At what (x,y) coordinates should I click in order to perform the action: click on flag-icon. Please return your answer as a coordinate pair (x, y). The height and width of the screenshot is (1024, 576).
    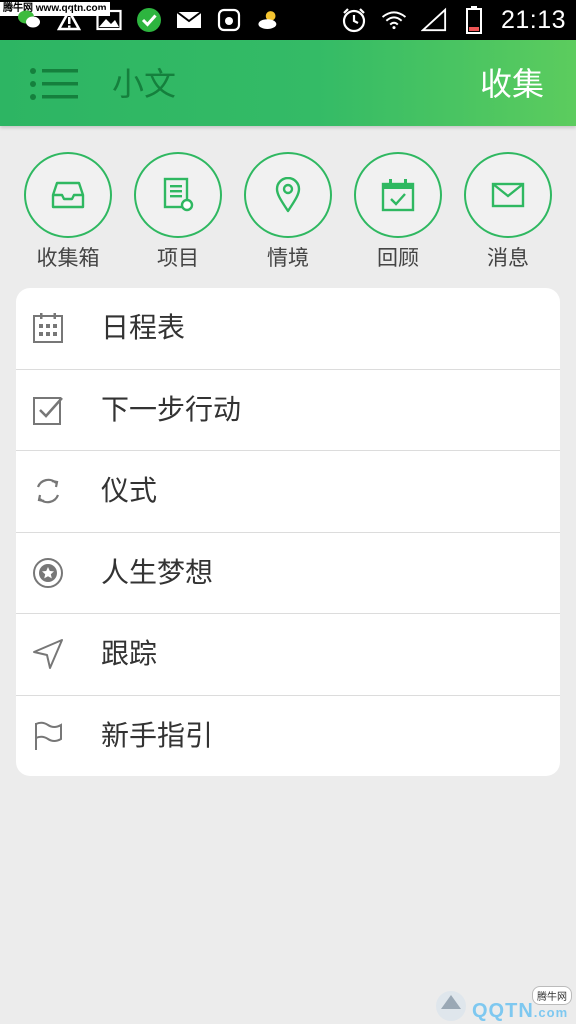
    Looking at the image, I should click on (48, 736).